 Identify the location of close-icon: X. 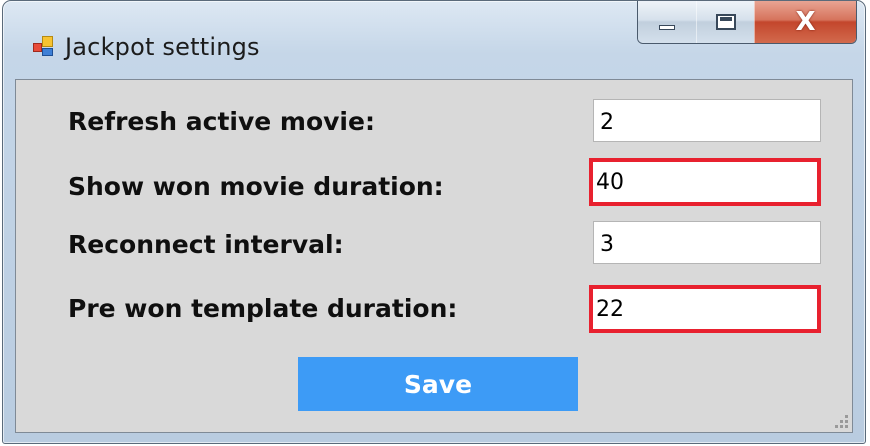
(805, 22).